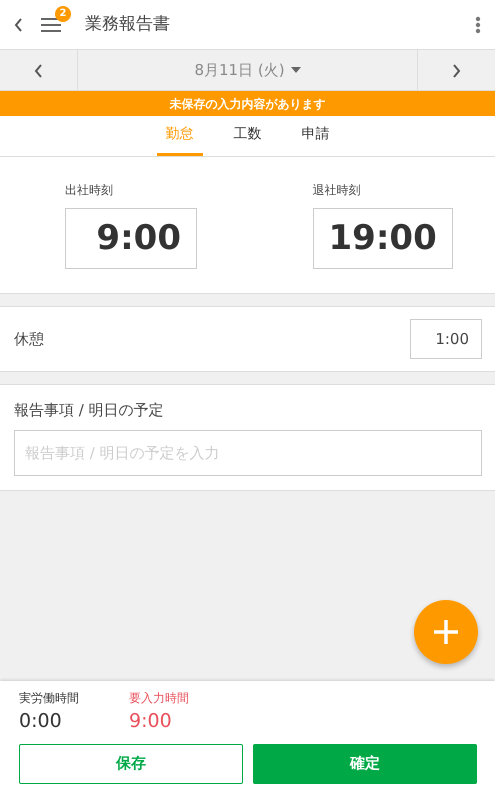  I want to click on time-field: 19:00, so click(382, 238).